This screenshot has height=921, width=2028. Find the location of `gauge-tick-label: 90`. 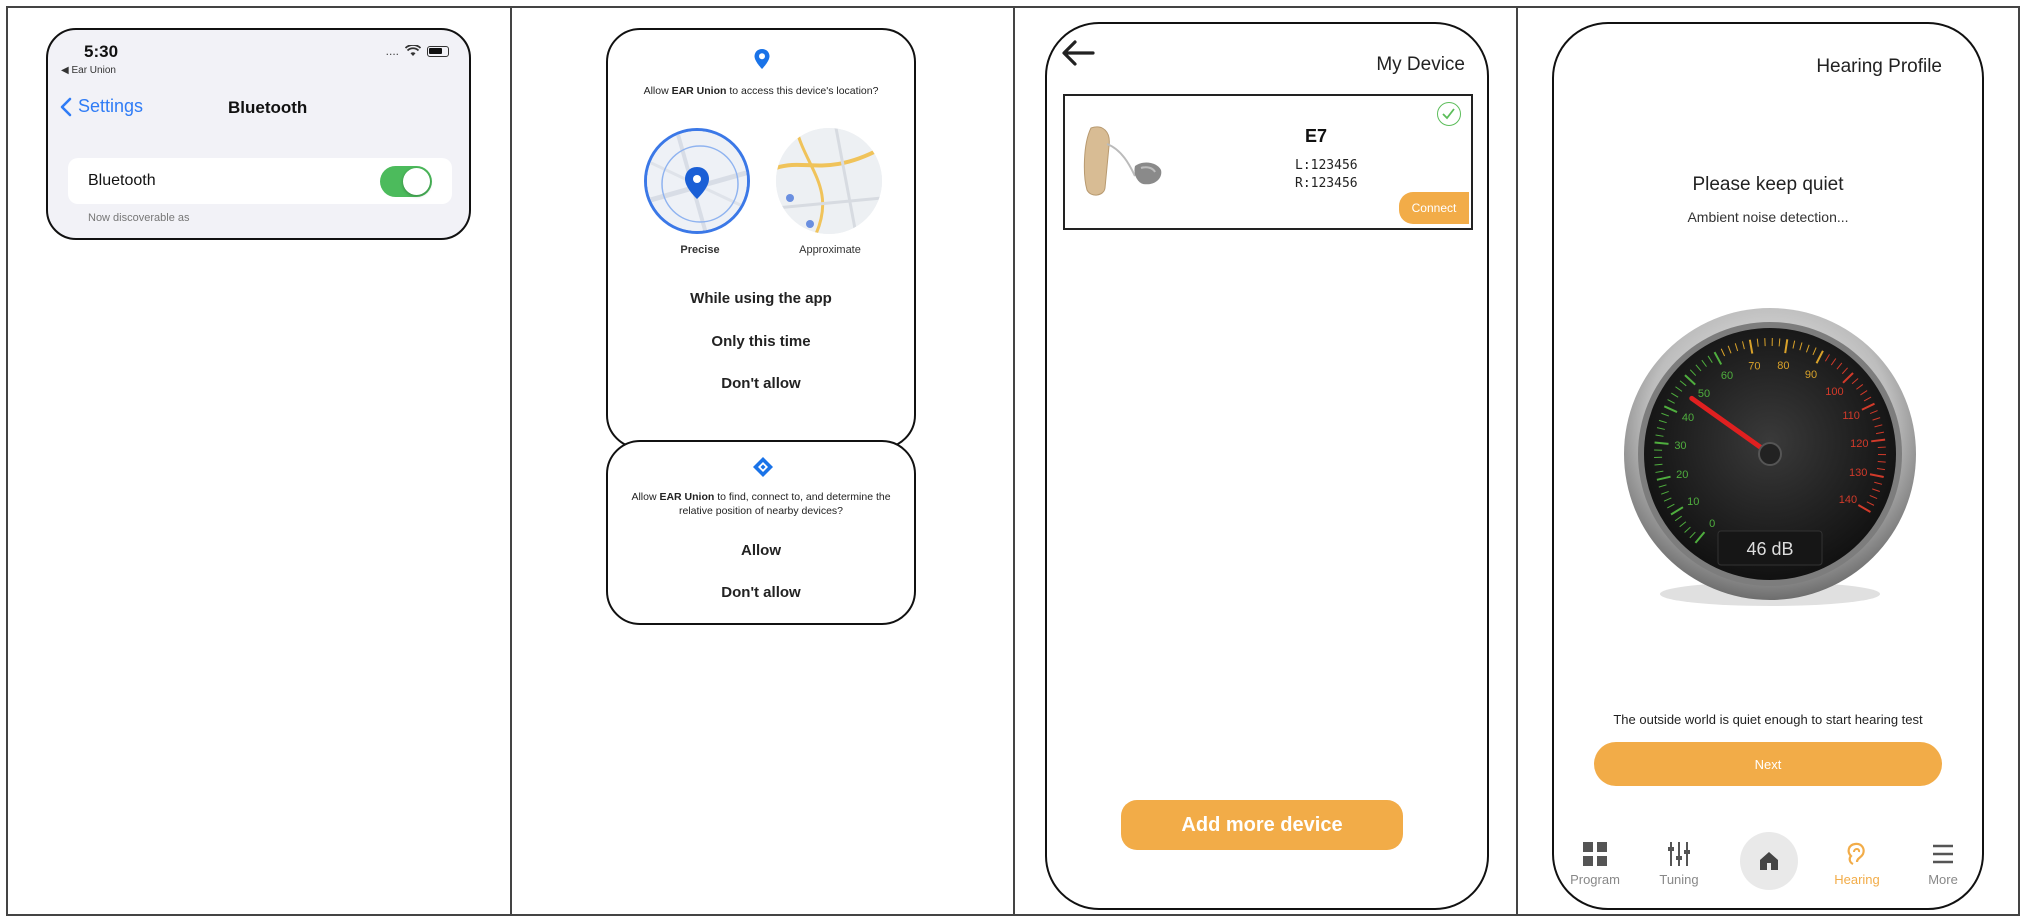

gauge-tick-label: 90 is located at coordinates (1811, 375).